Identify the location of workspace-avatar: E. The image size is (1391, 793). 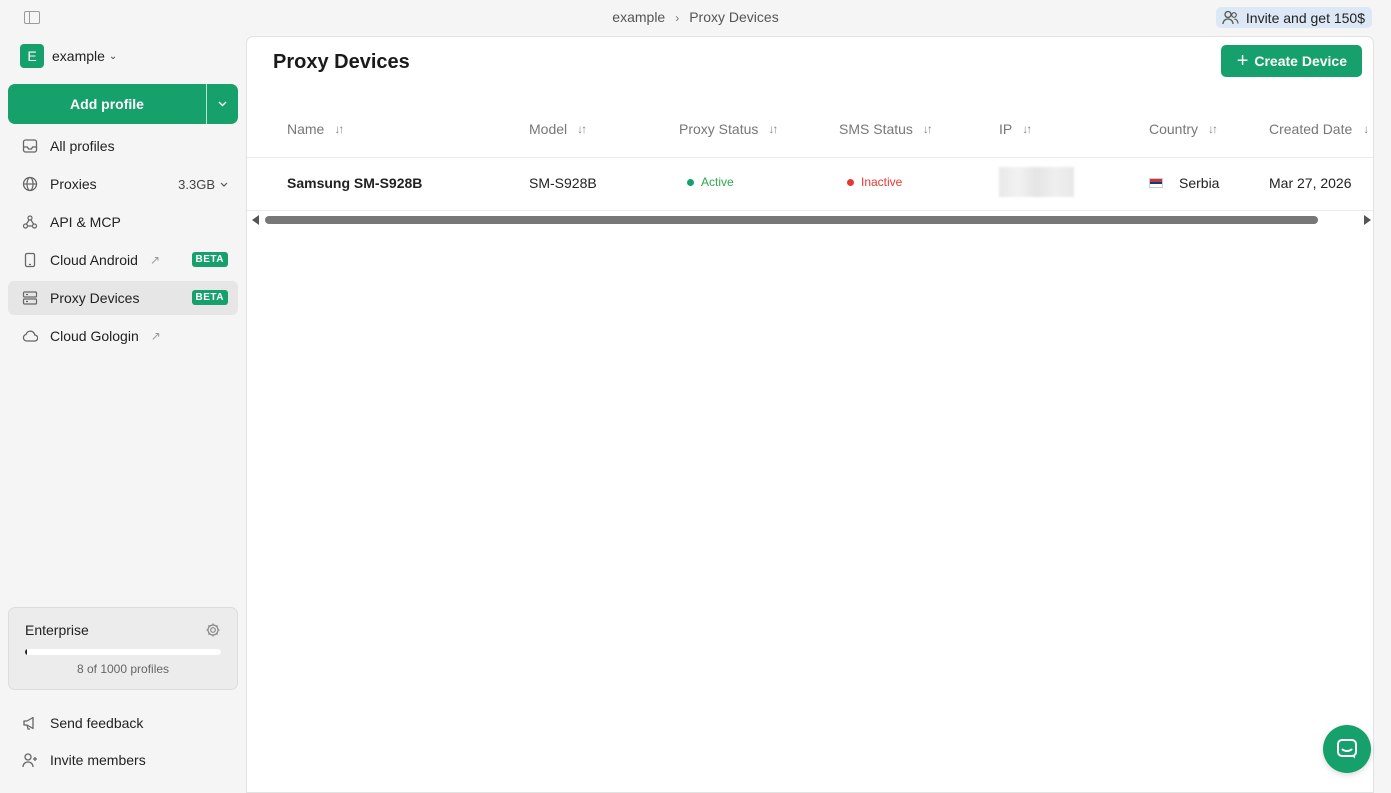
(32, 56).